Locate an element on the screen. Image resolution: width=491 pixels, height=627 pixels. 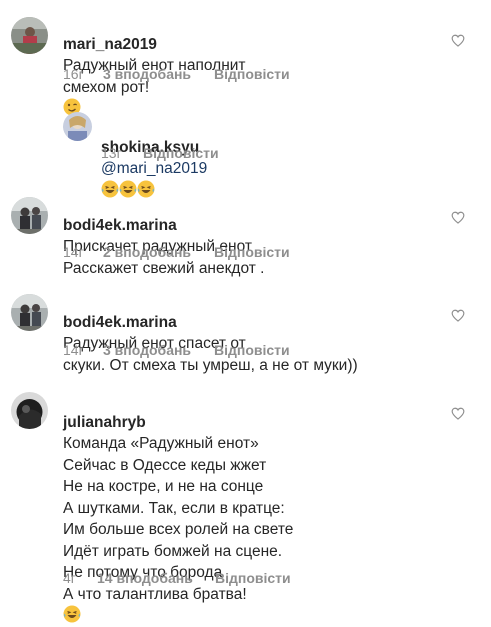
comment-meta: 4г 14 вподобань Відповісти is located at coordinates (177, 578).